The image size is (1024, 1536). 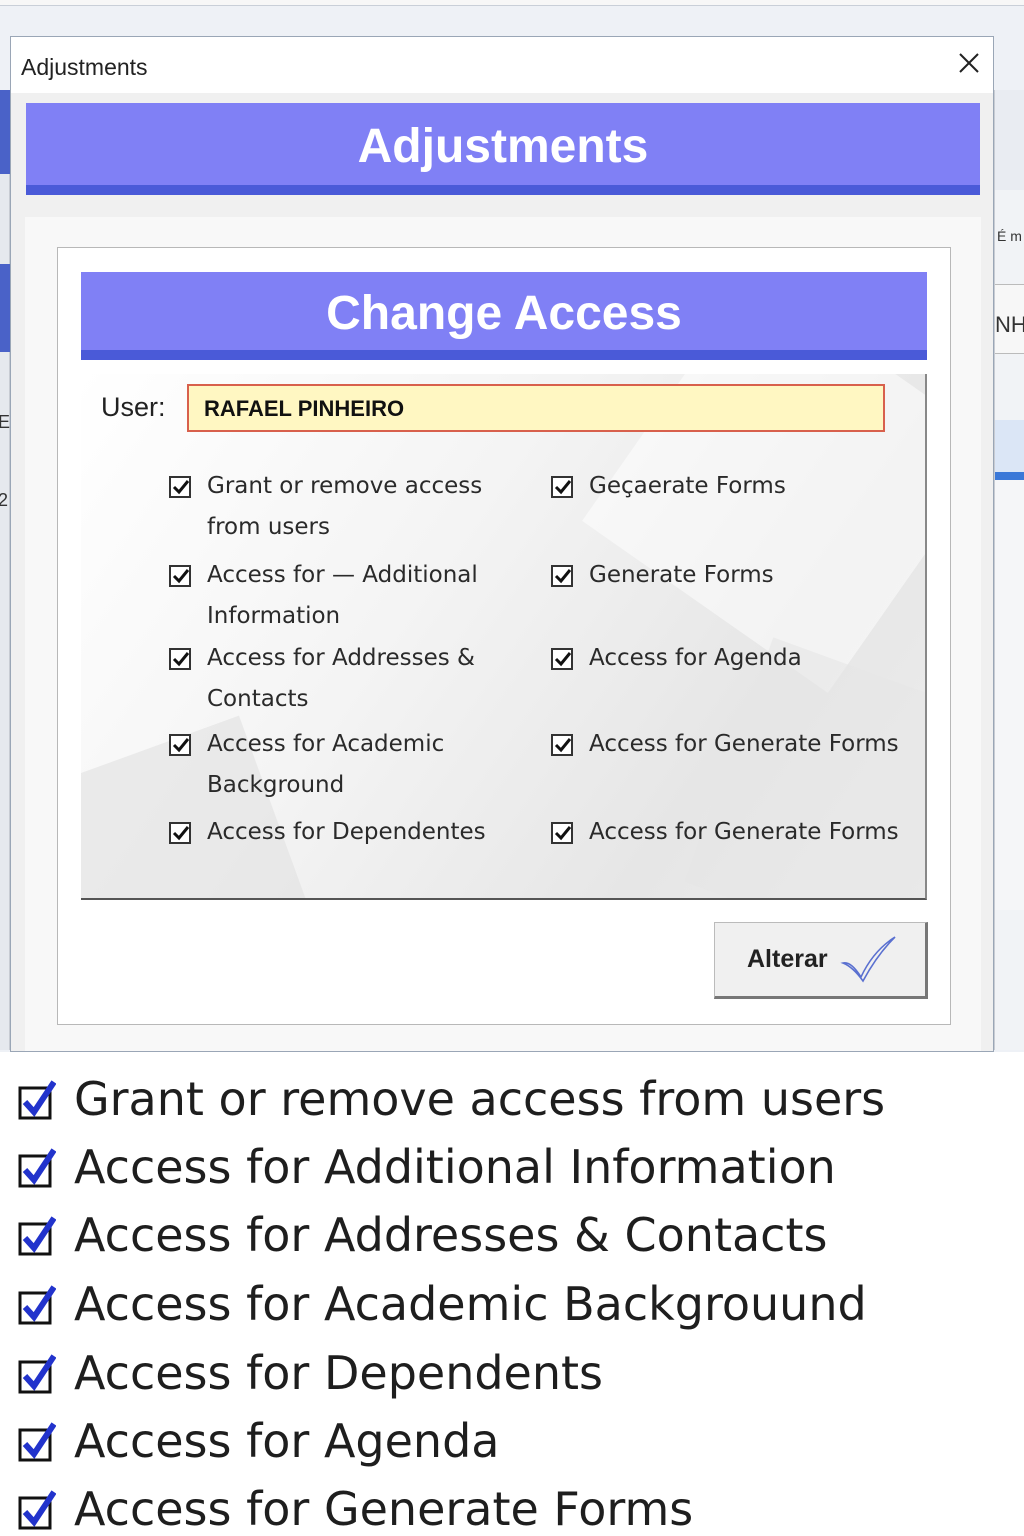 I want to click on permission-label-line2: Contacts, so click(x=258, y=699).